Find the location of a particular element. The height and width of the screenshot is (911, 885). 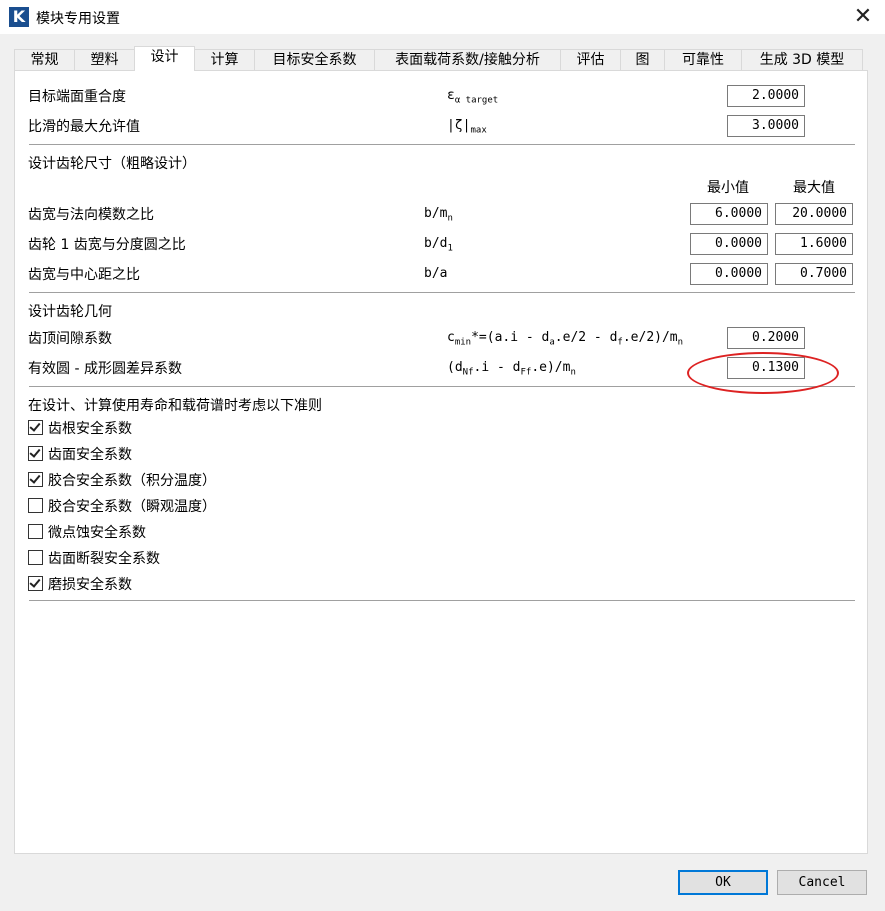

tab-target-safety: 目标安全系数 is located at coordinates (314, 60).